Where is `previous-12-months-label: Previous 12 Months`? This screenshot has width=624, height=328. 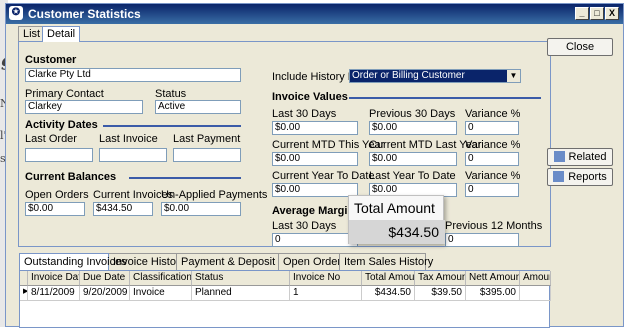 previous-12-months-label: Previous 12 Months is located at coordinates (494, 226).